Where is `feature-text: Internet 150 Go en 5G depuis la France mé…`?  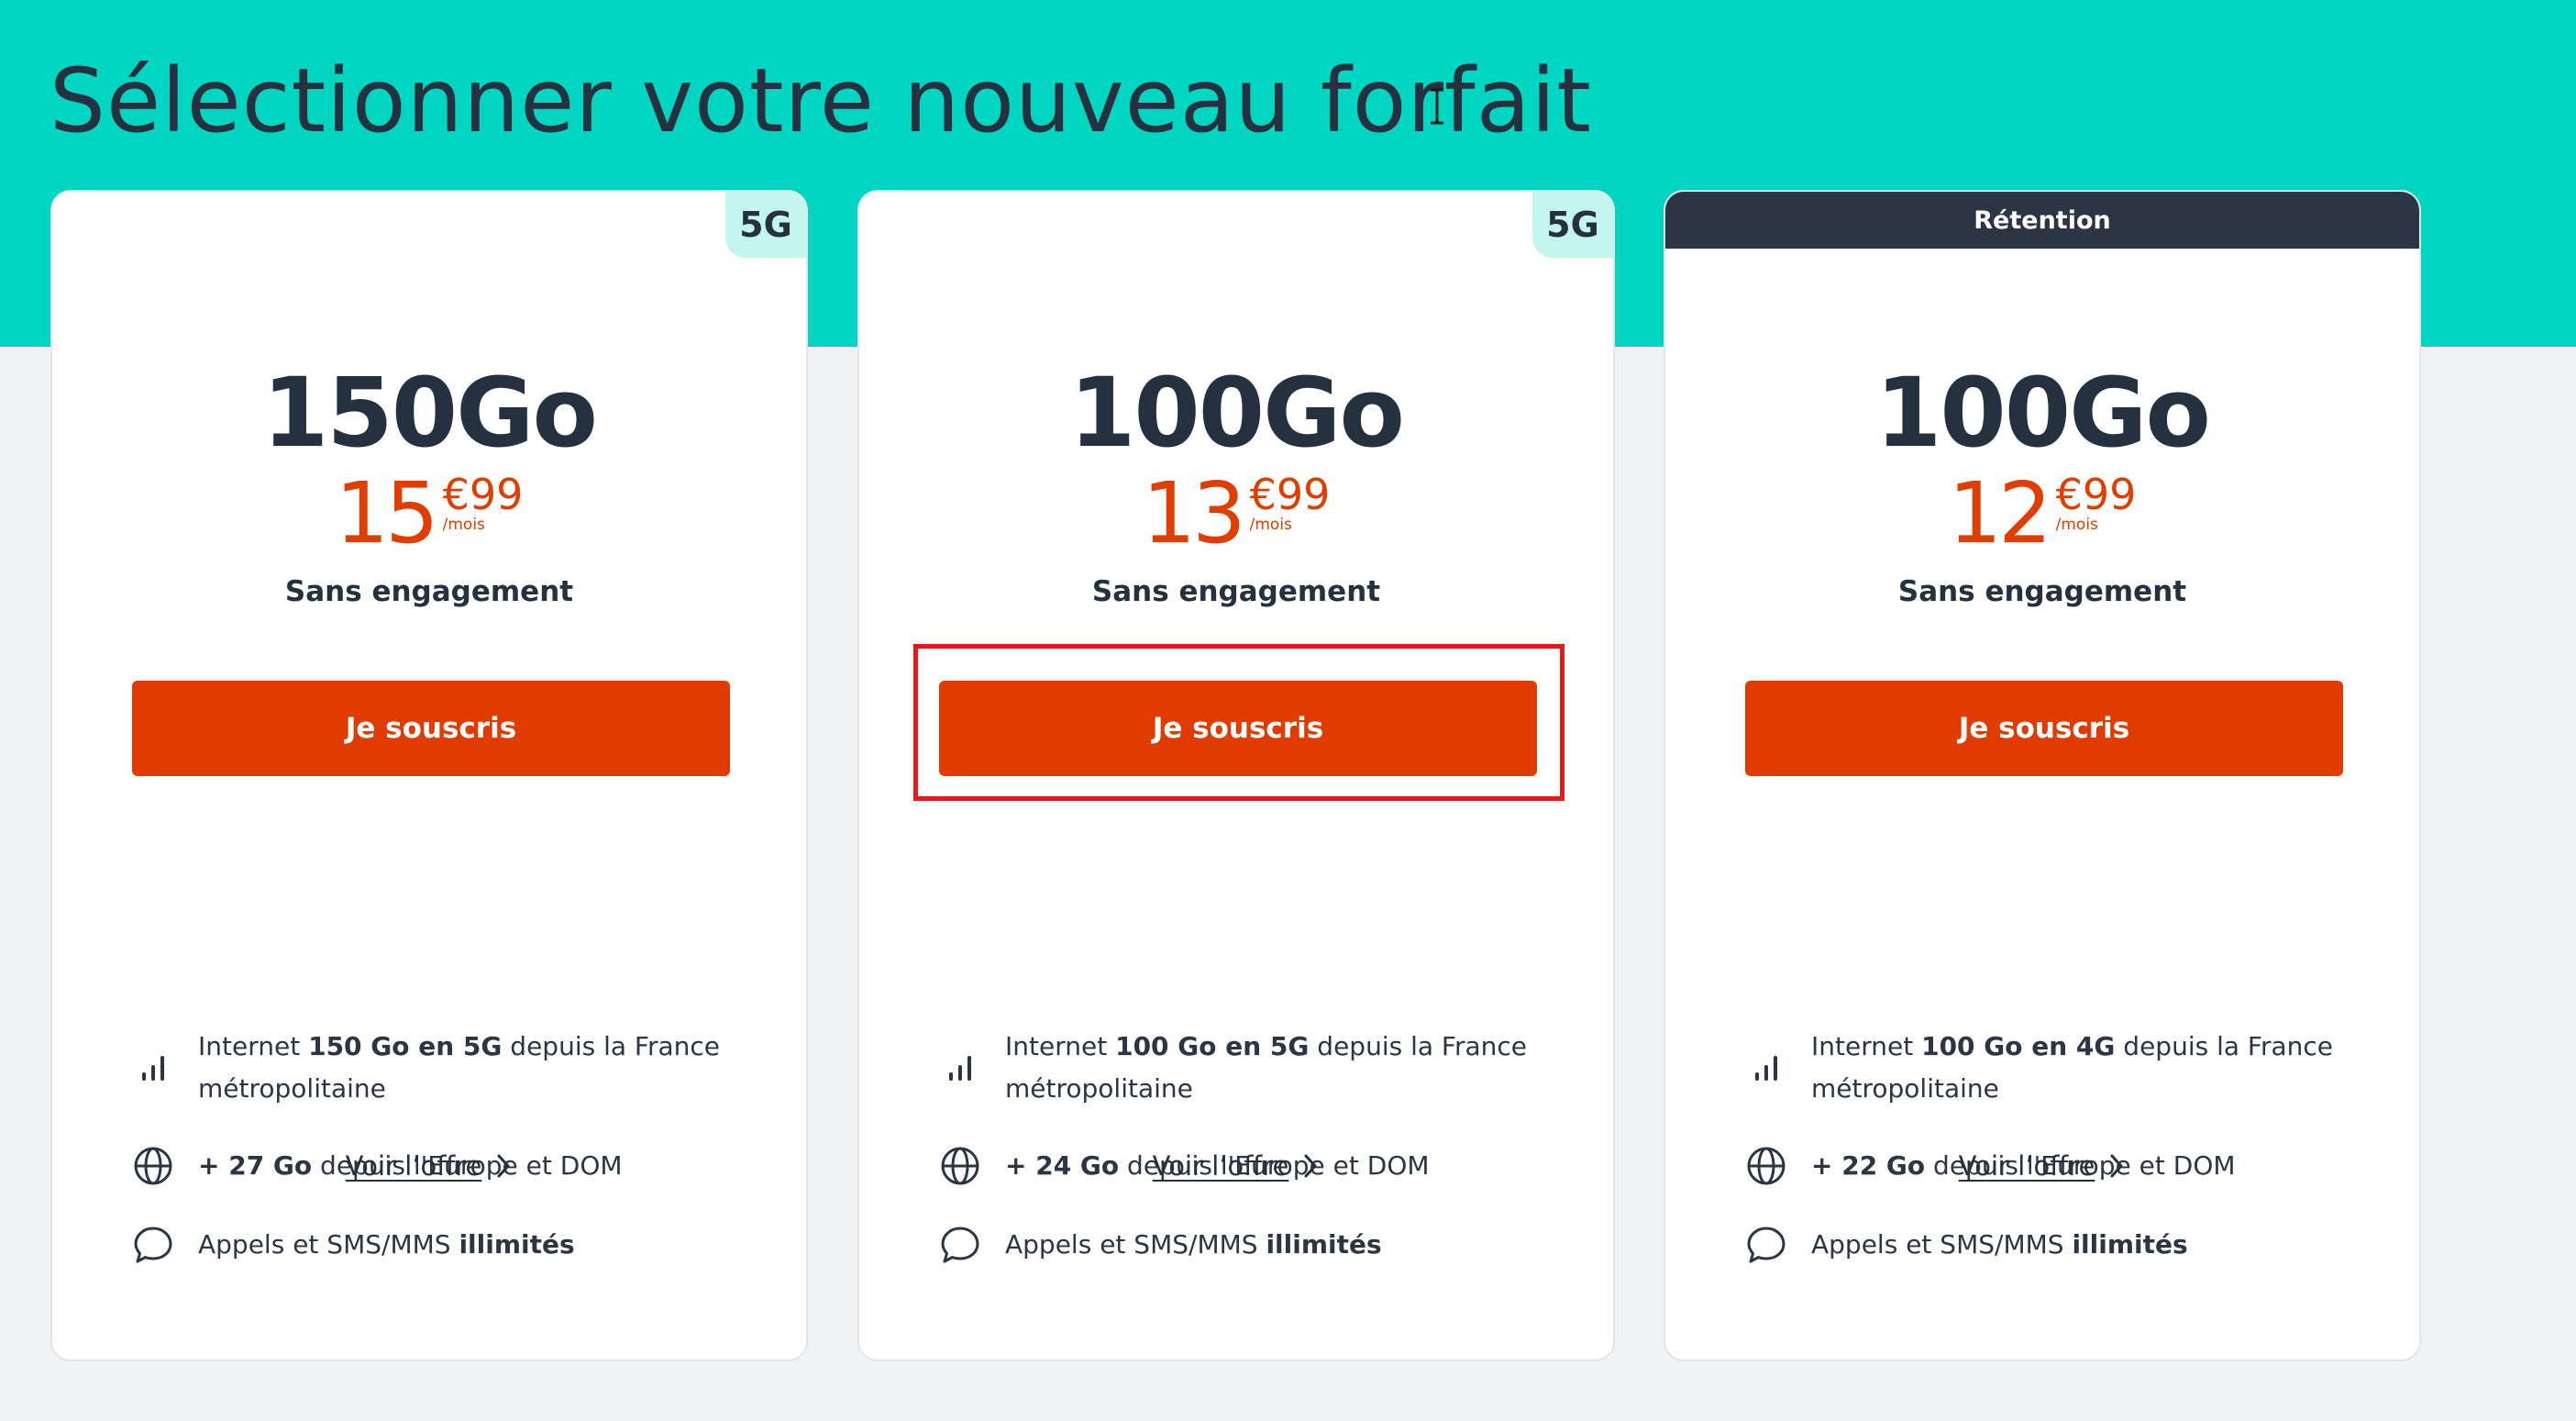
feature-text: Internet 150 Go en 5G depuis la France mé… is located at coordinates (459, 1067).